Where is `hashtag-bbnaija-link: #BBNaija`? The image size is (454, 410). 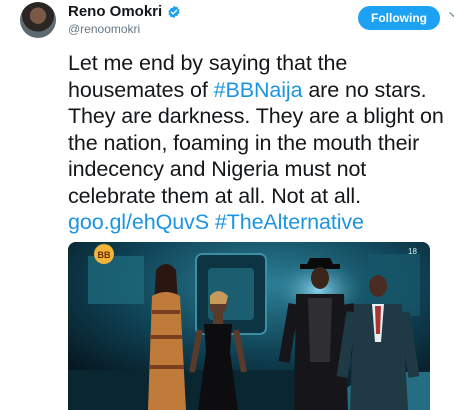
hashtag-bbnaija-link: #BBNaija is located at coordinates (258, 90).